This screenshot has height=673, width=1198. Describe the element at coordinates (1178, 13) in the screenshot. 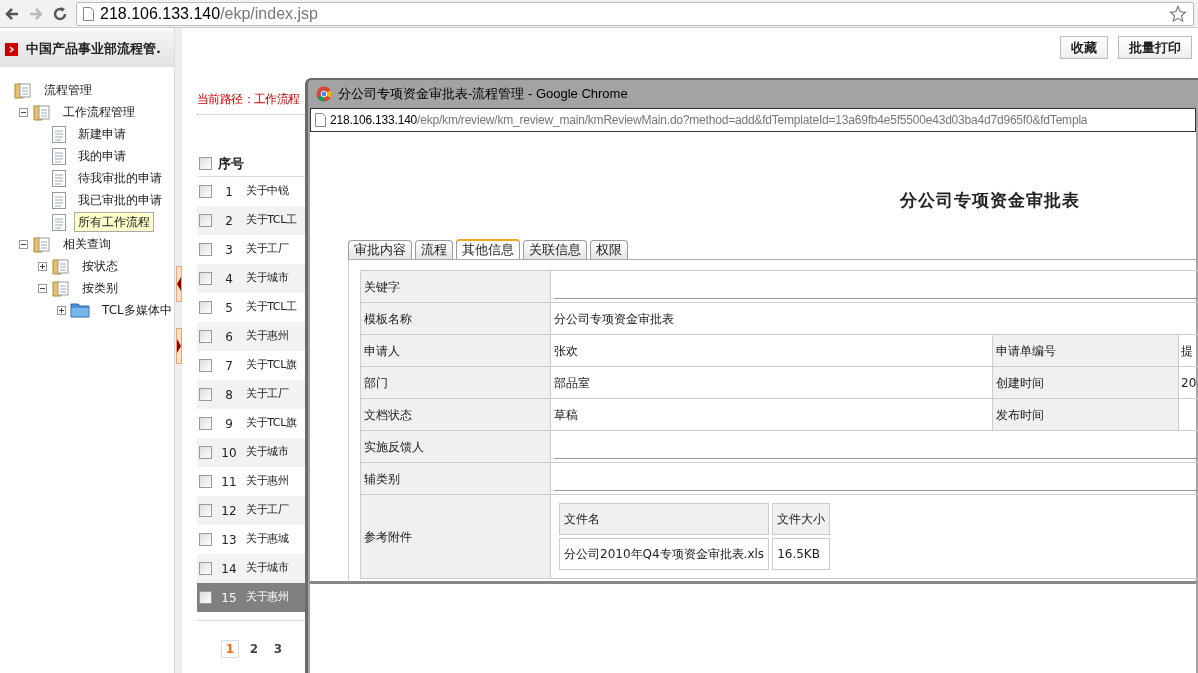

I see `star-icon` at that location.